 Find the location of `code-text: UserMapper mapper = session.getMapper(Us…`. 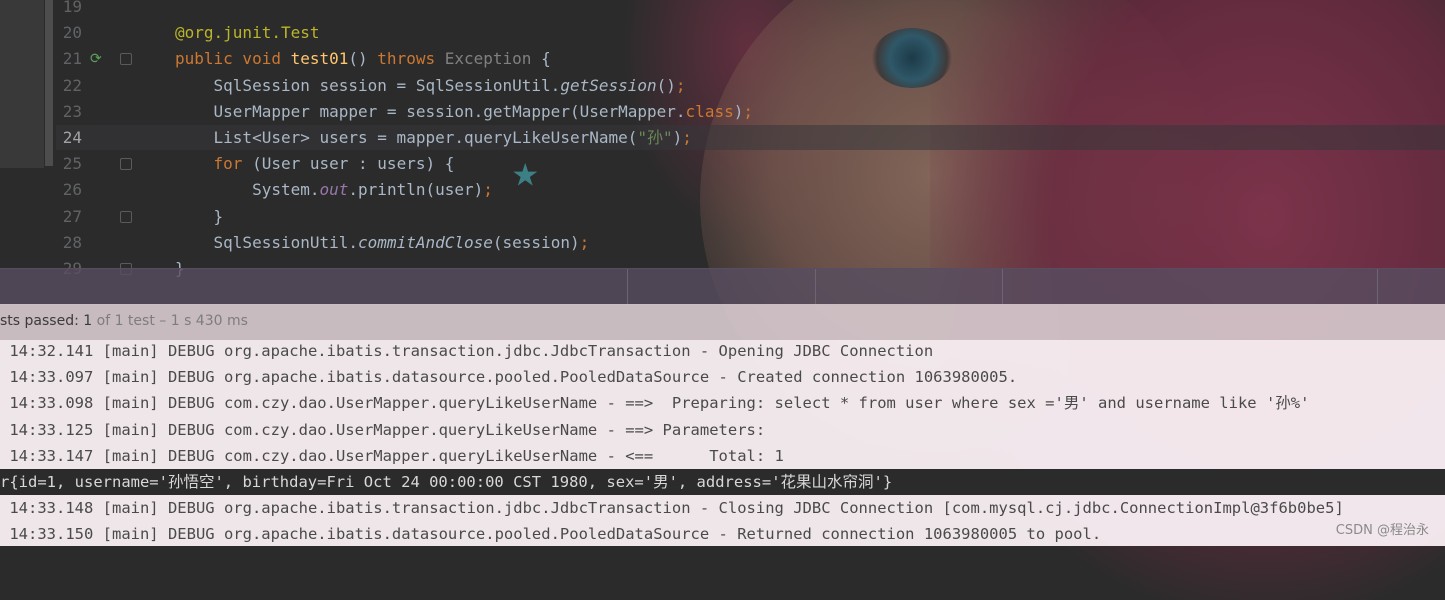

code-text: UserMapper mapper = session.getMapper(Us… is located at coordinates (464, 111).